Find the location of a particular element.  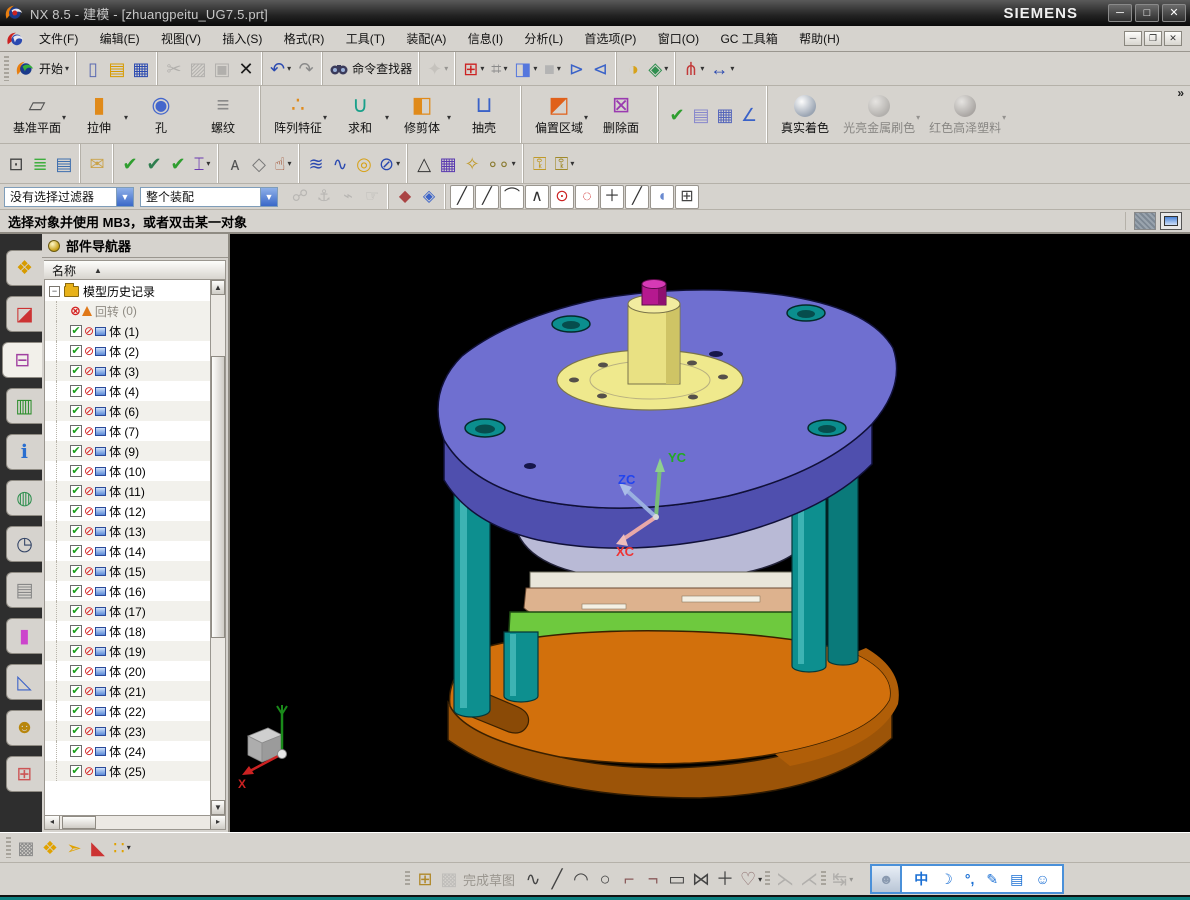

undo-button: ↶ ▾ is located at coordinates (280, 69).